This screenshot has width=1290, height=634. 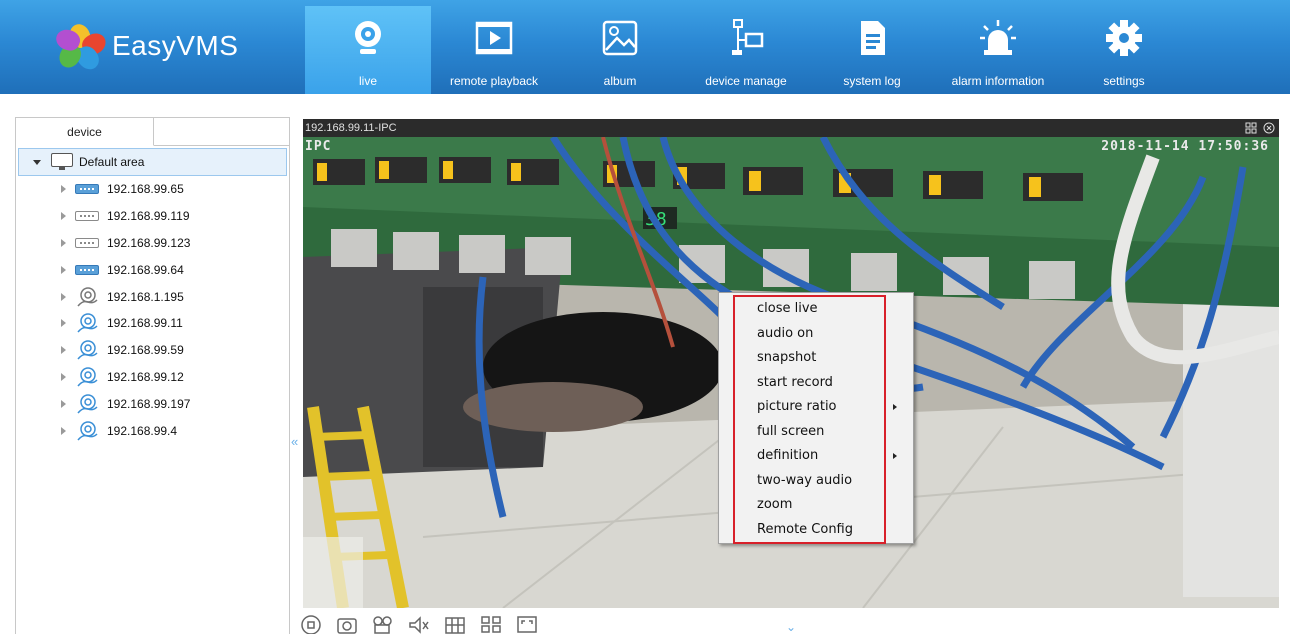 What do you see at coordinates (791, 128) in the screenshot?
I see `video-title-bar: 192.168.99.11-IPC` at bounding box center [791, 128].